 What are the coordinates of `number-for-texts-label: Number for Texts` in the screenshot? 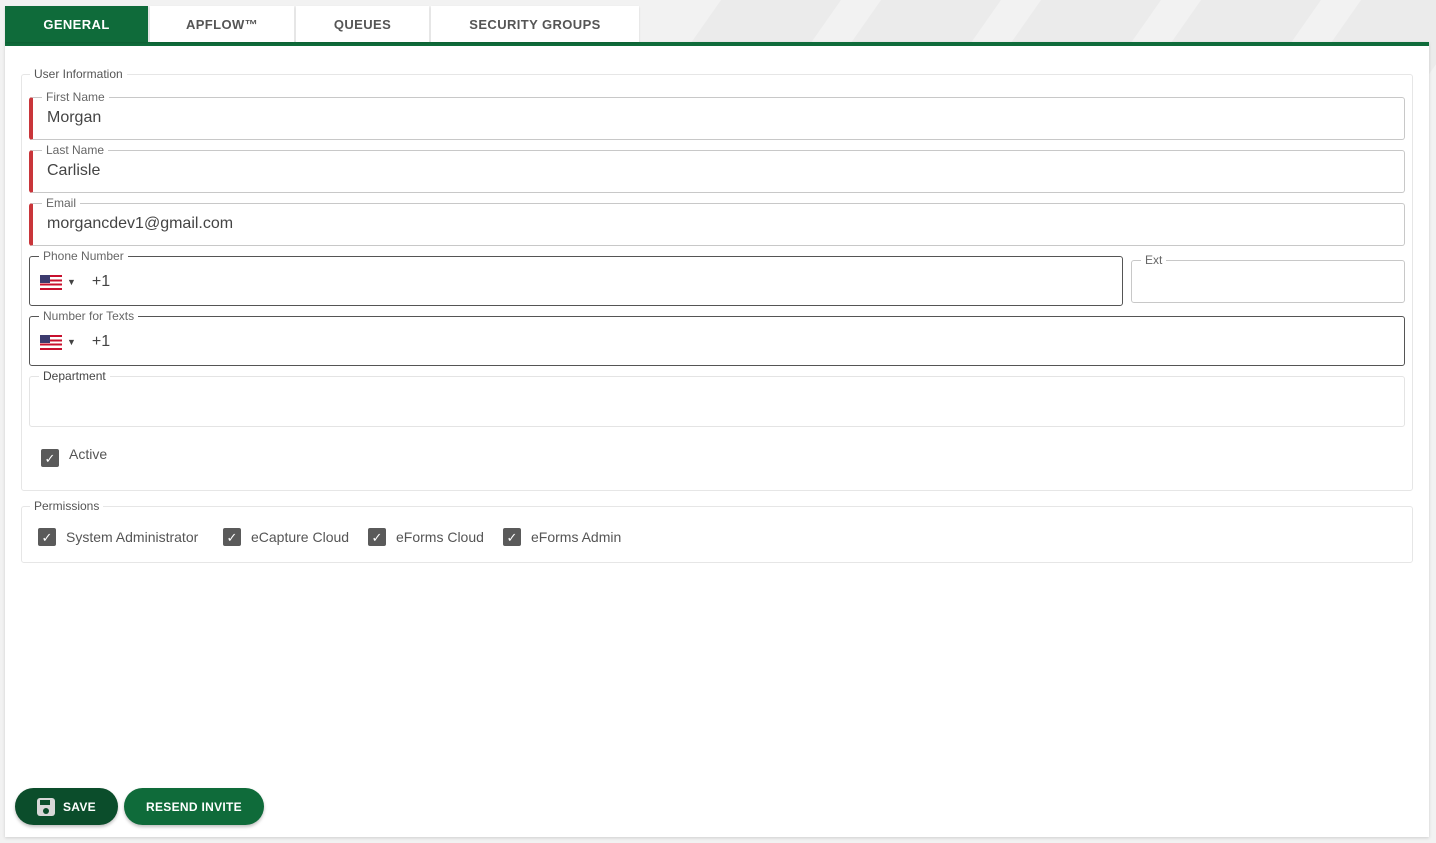 It's located at (89, 316).